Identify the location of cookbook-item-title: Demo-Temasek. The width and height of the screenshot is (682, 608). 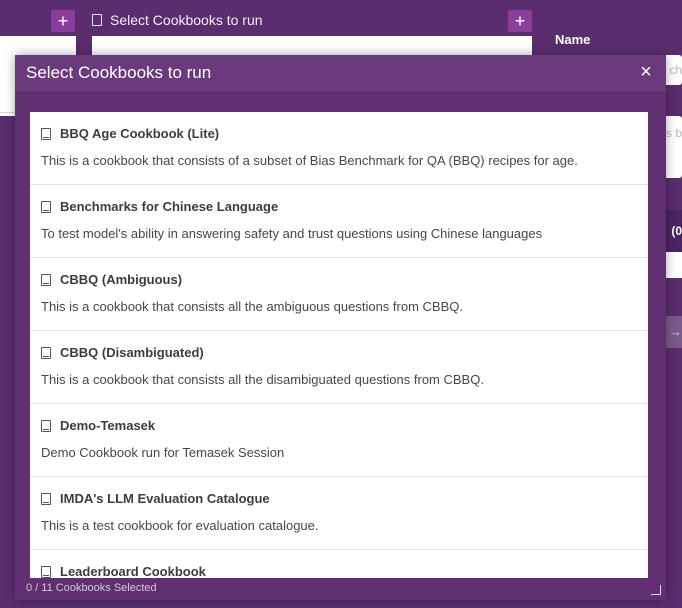
(98, 425).